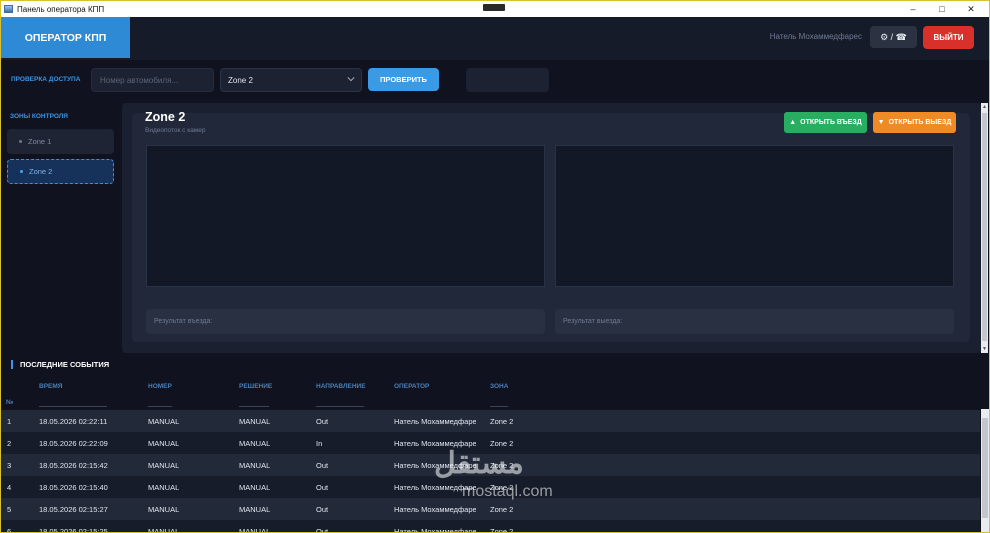 This screenshot has width=990, height=533. What do you see at coordinates (913, 9) in the screenshot?
I see `minimize-button: –` at bounding box center [913, 9].